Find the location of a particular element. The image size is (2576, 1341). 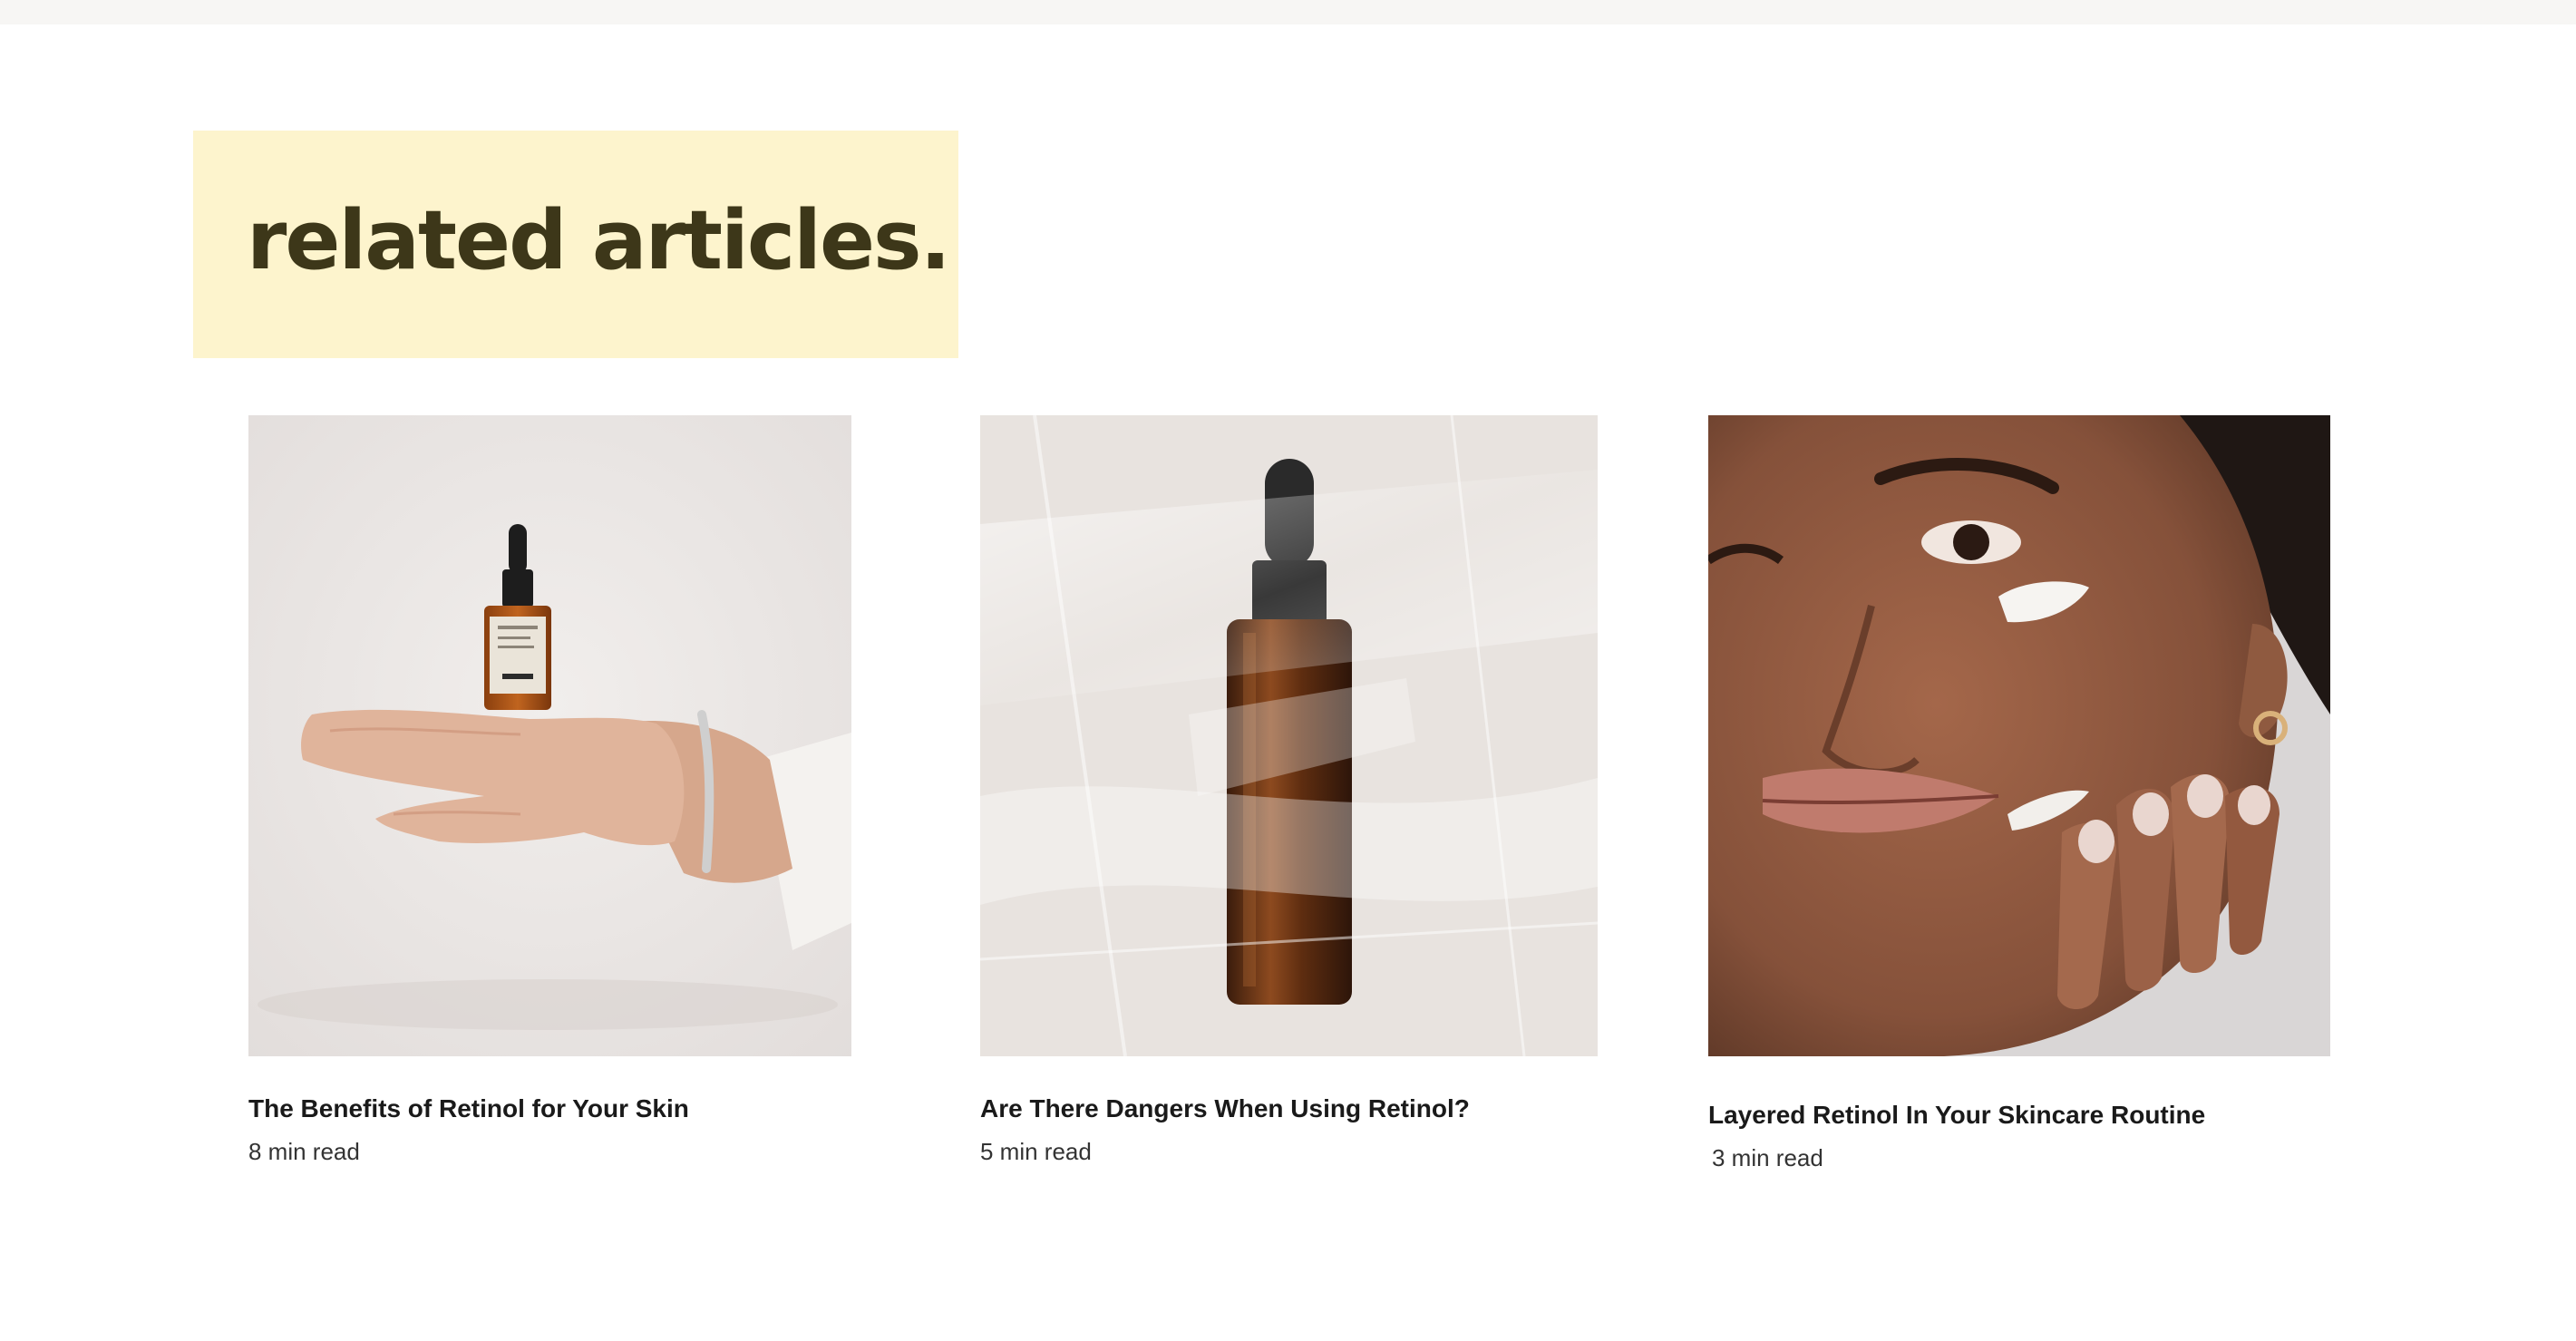

section-heading: related articles. is located at coordinates (599, 241).